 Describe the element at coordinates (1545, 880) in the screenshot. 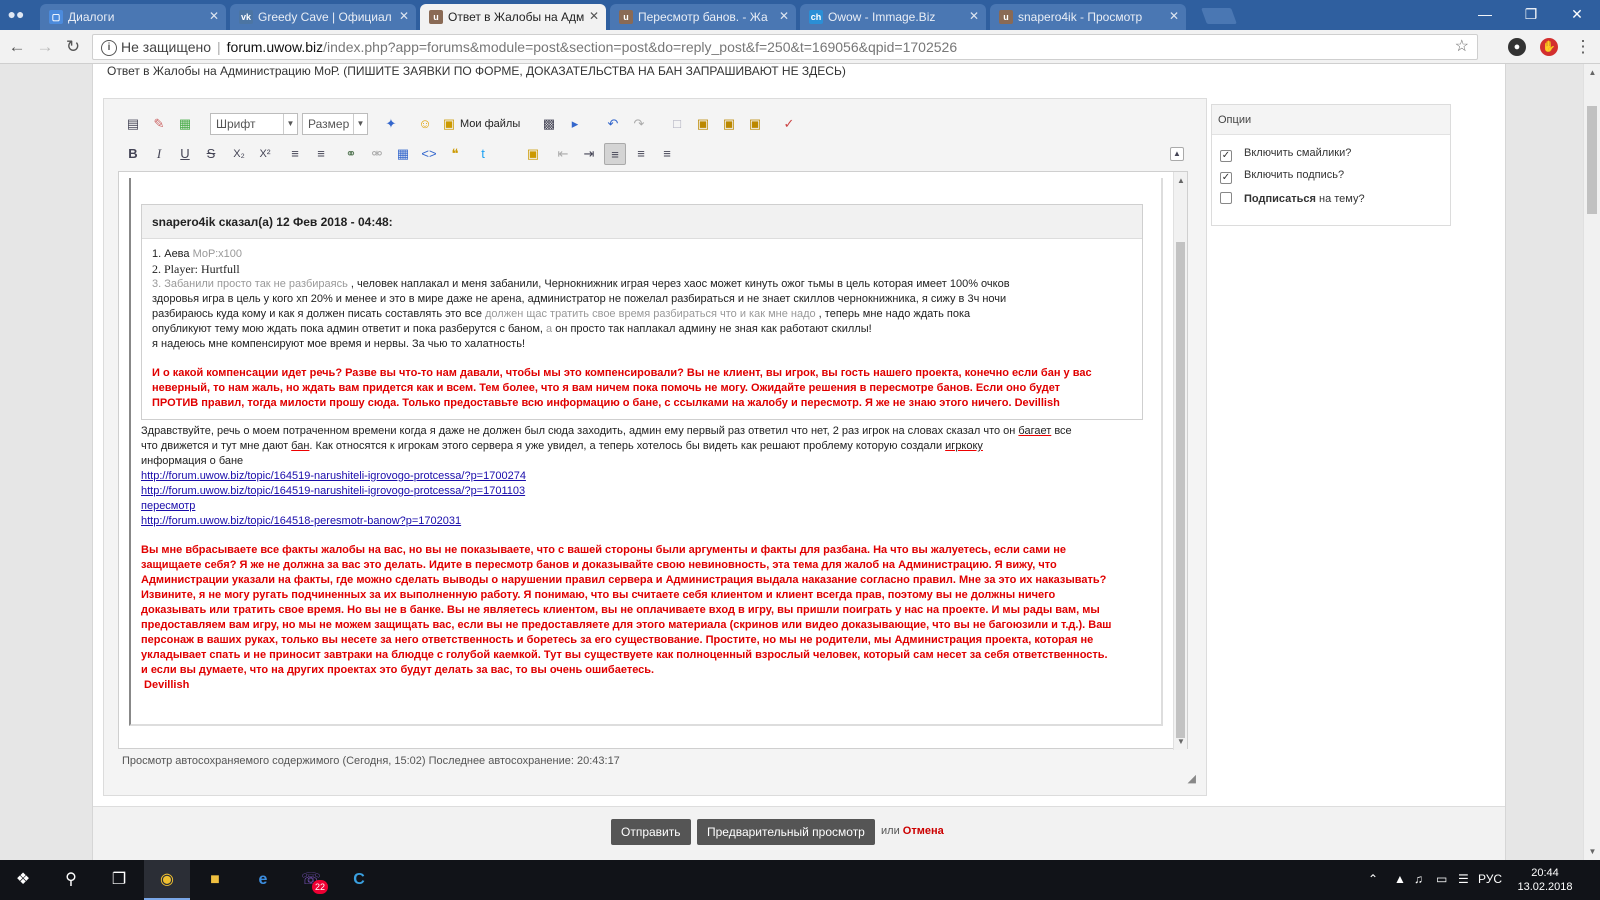

I see `clock: 20:44 13.02.2018` at that location.